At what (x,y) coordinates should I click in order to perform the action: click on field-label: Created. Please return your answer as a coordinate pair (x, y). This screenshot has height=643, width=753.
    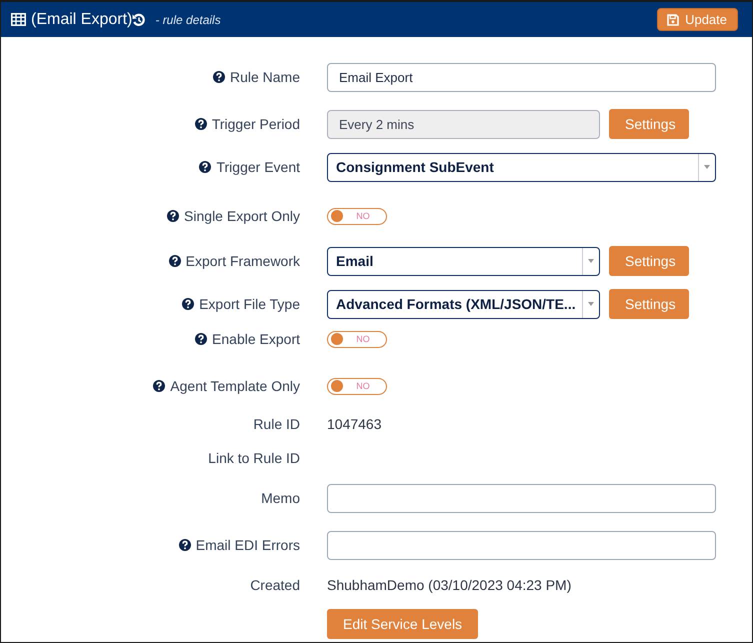
    Looking at the image, I should click on (275, 585).